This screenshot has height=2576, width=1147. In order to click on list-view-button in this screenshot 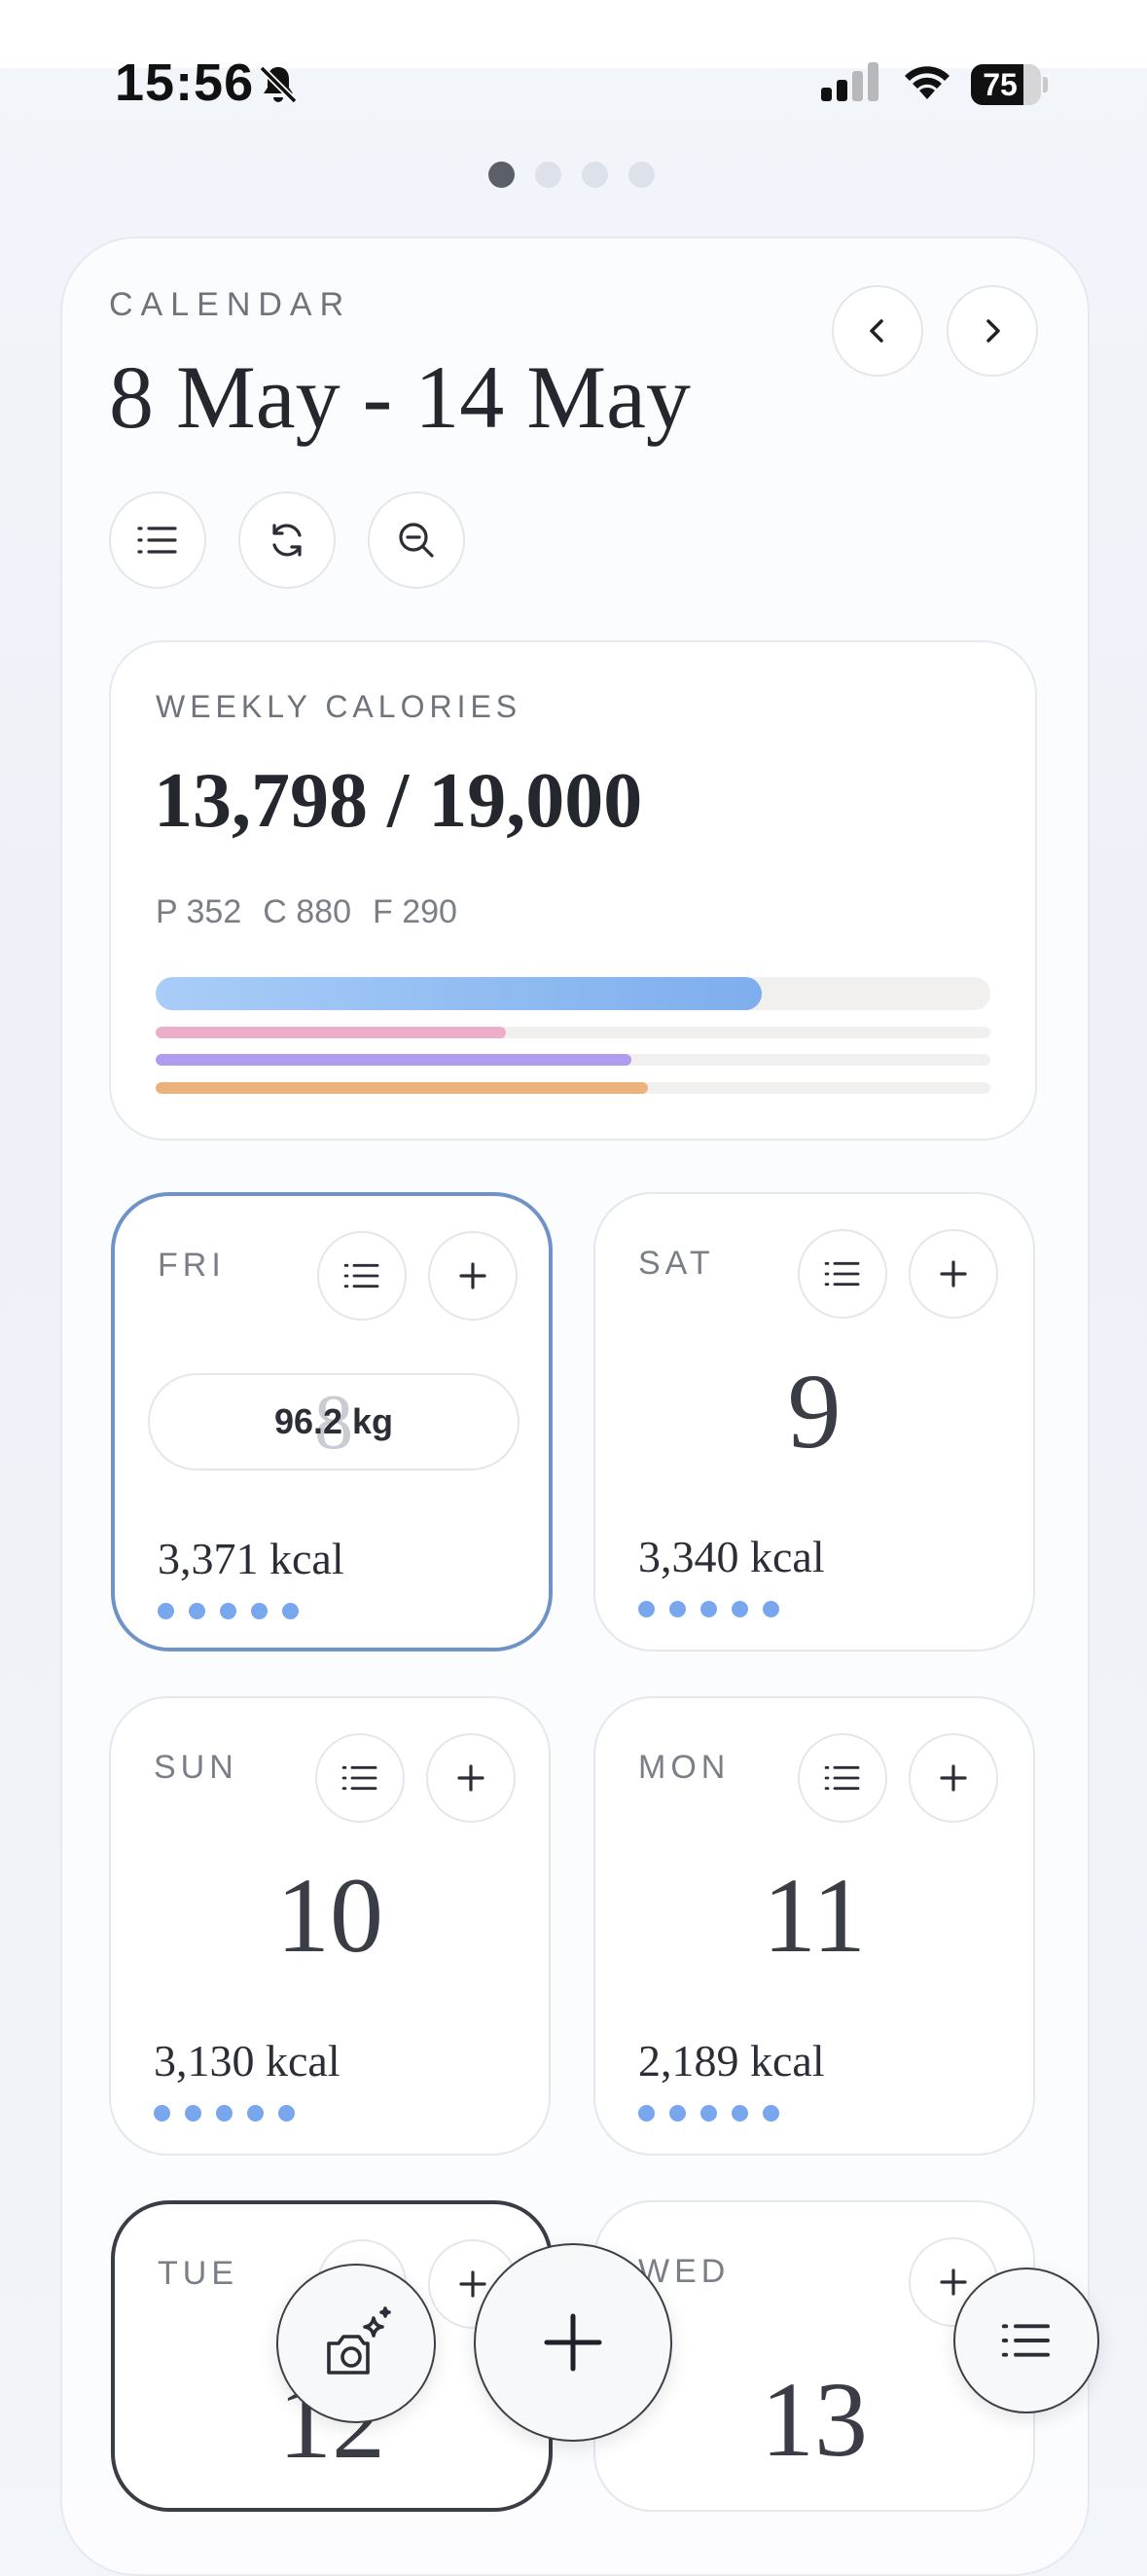, I will do `click(157, 540)`.